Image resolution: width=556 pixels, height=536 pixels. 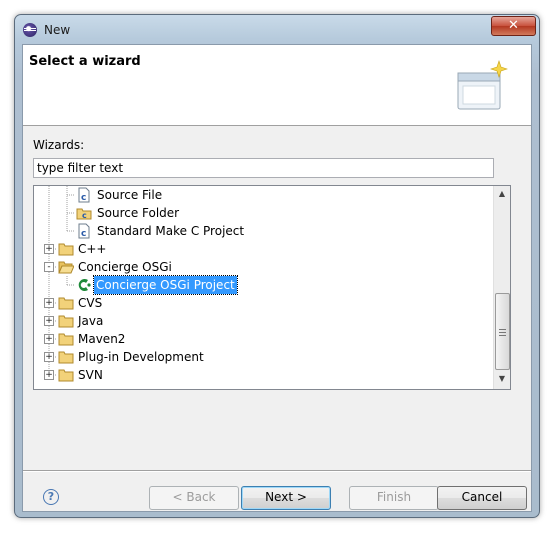 What do you see at coordinates (49, 267) in the screenshot?
I see `collapse-icon: -` at bounding box center [49, 267].